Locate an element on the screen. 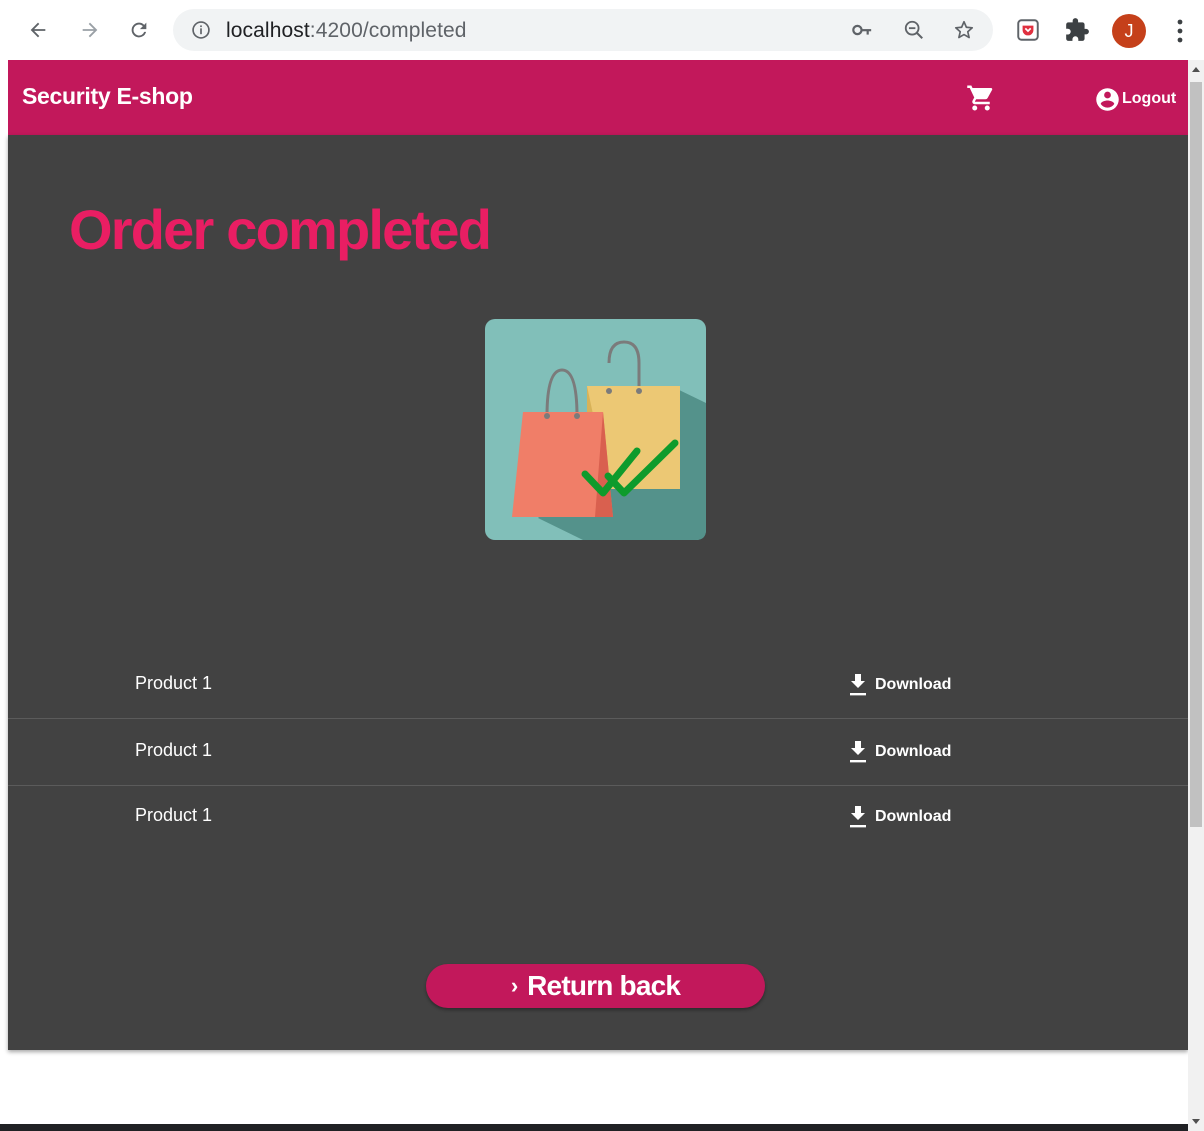 The image size is (1204, 1131). forward-button is located at coordinates (90, 30).